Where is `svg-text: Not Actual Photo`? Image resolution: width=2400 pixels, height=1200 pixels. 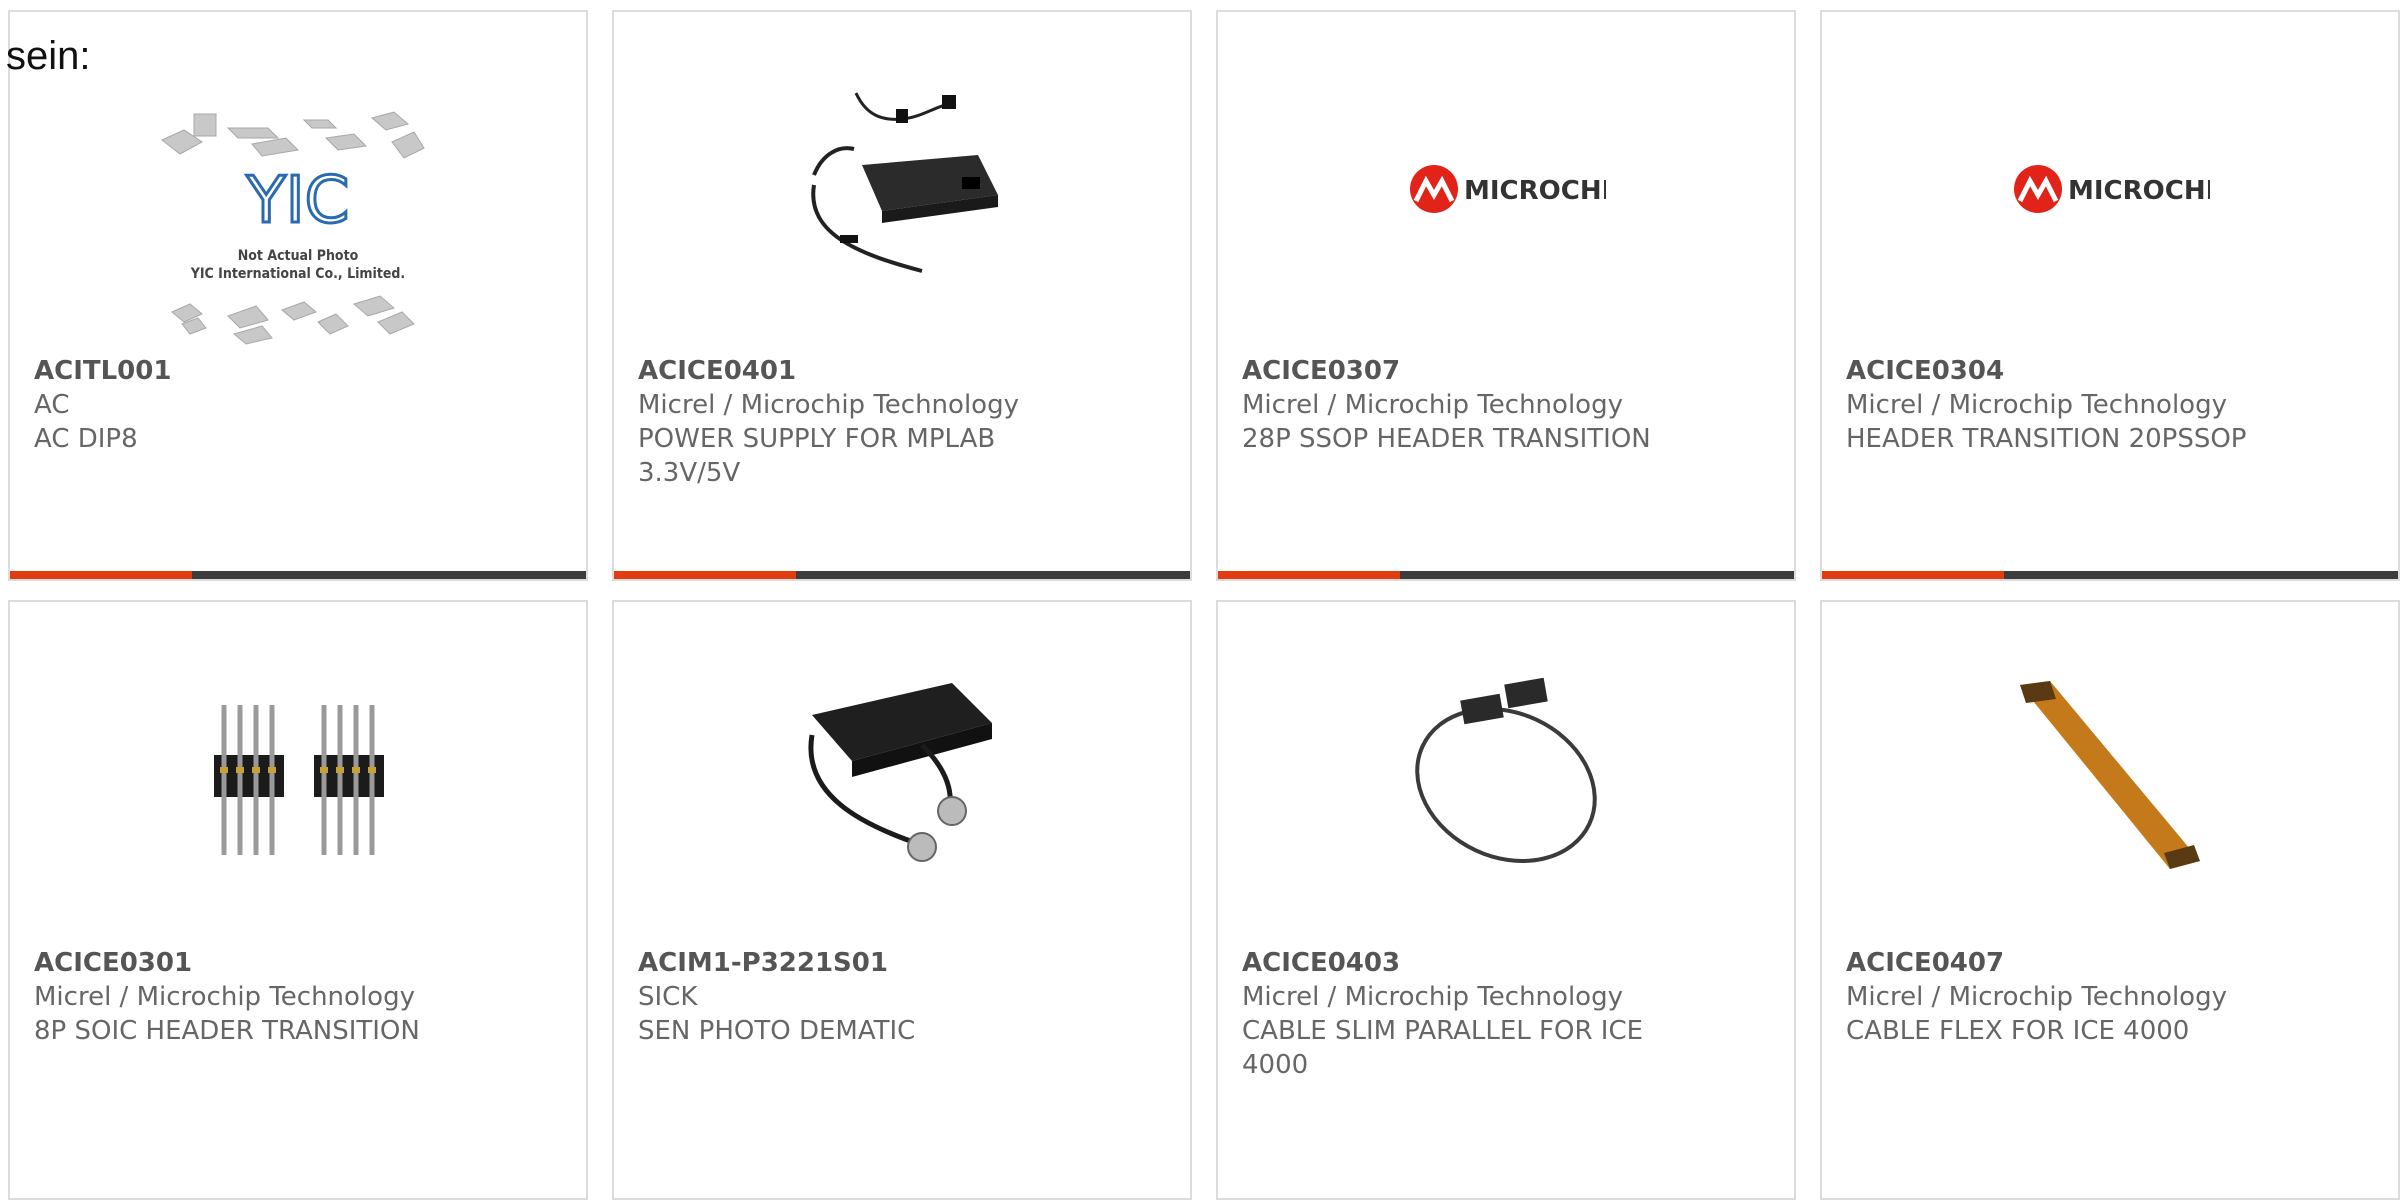
svg-text: Not Actual Photo is located at coordinates (298, 256).